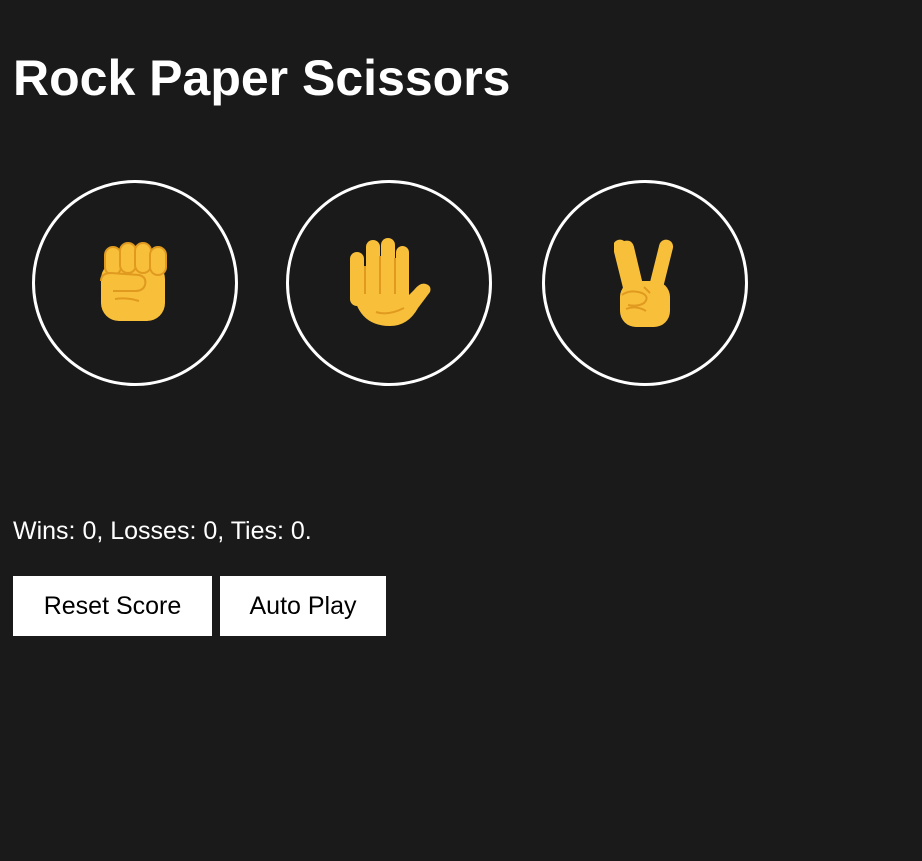 The width and height of the screenshot is (922, 861). Describe the element at coordinates (303, 606) in the screenshot. I see `auto-play-button: Auto Play` at that location.